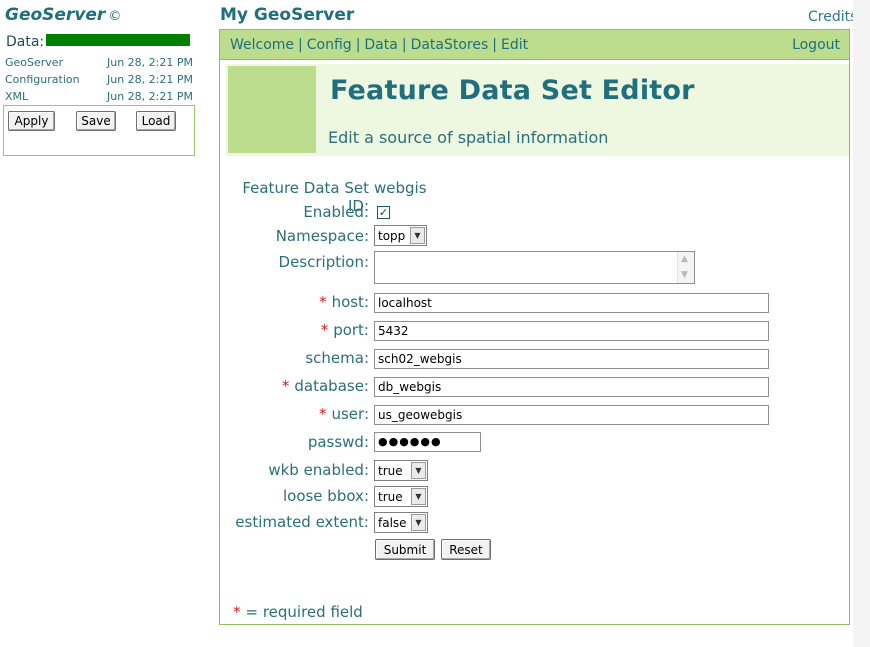 This screenshot has height=647, width=870. I want to click on required-note-text: = required field, so click(304, 612).